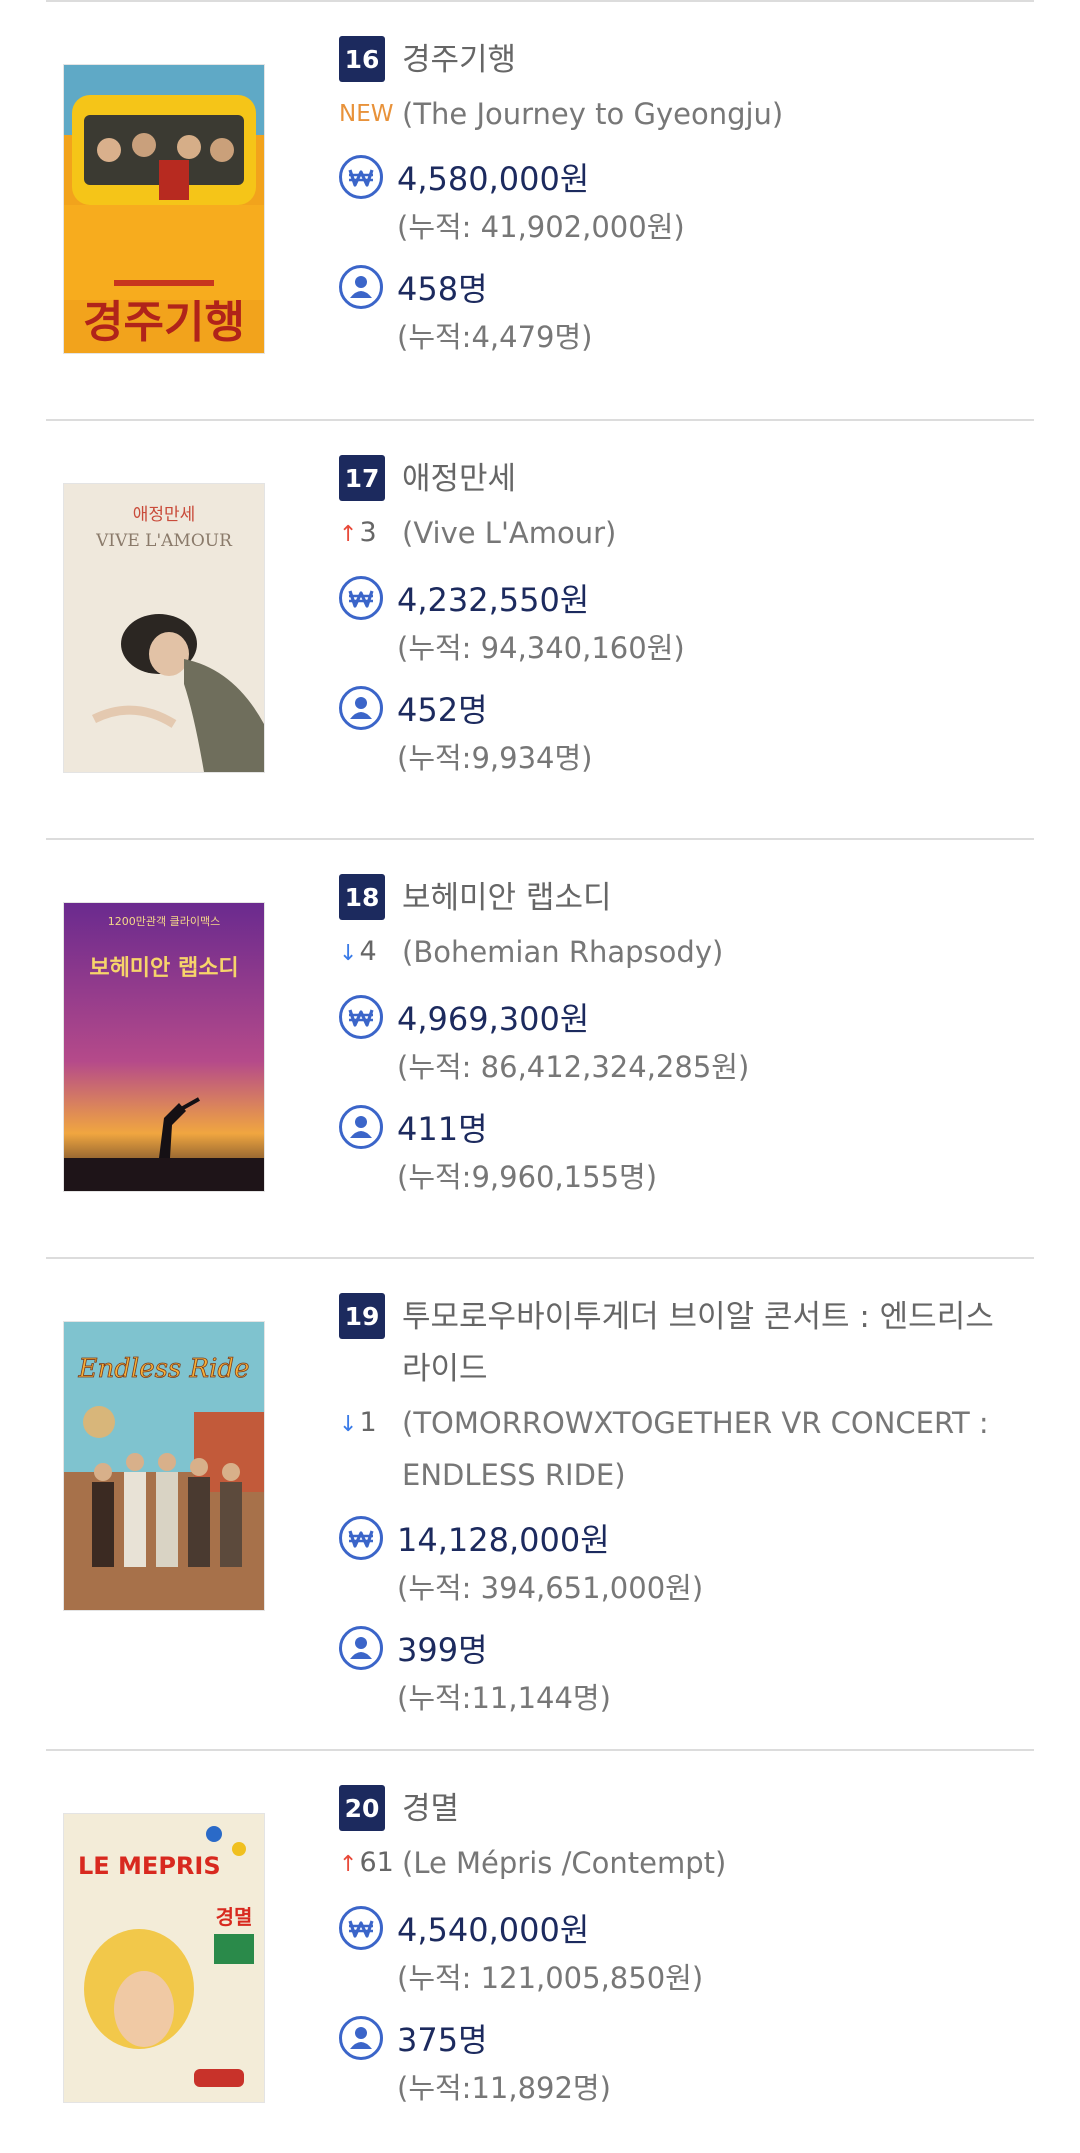 This screenshot has width=1080, height=2153. What do you see at coordinates (164, 541) in the screenshot?
I see `poster-title-text: VIVE L'AMOUR` at bounding box center [164, 541].